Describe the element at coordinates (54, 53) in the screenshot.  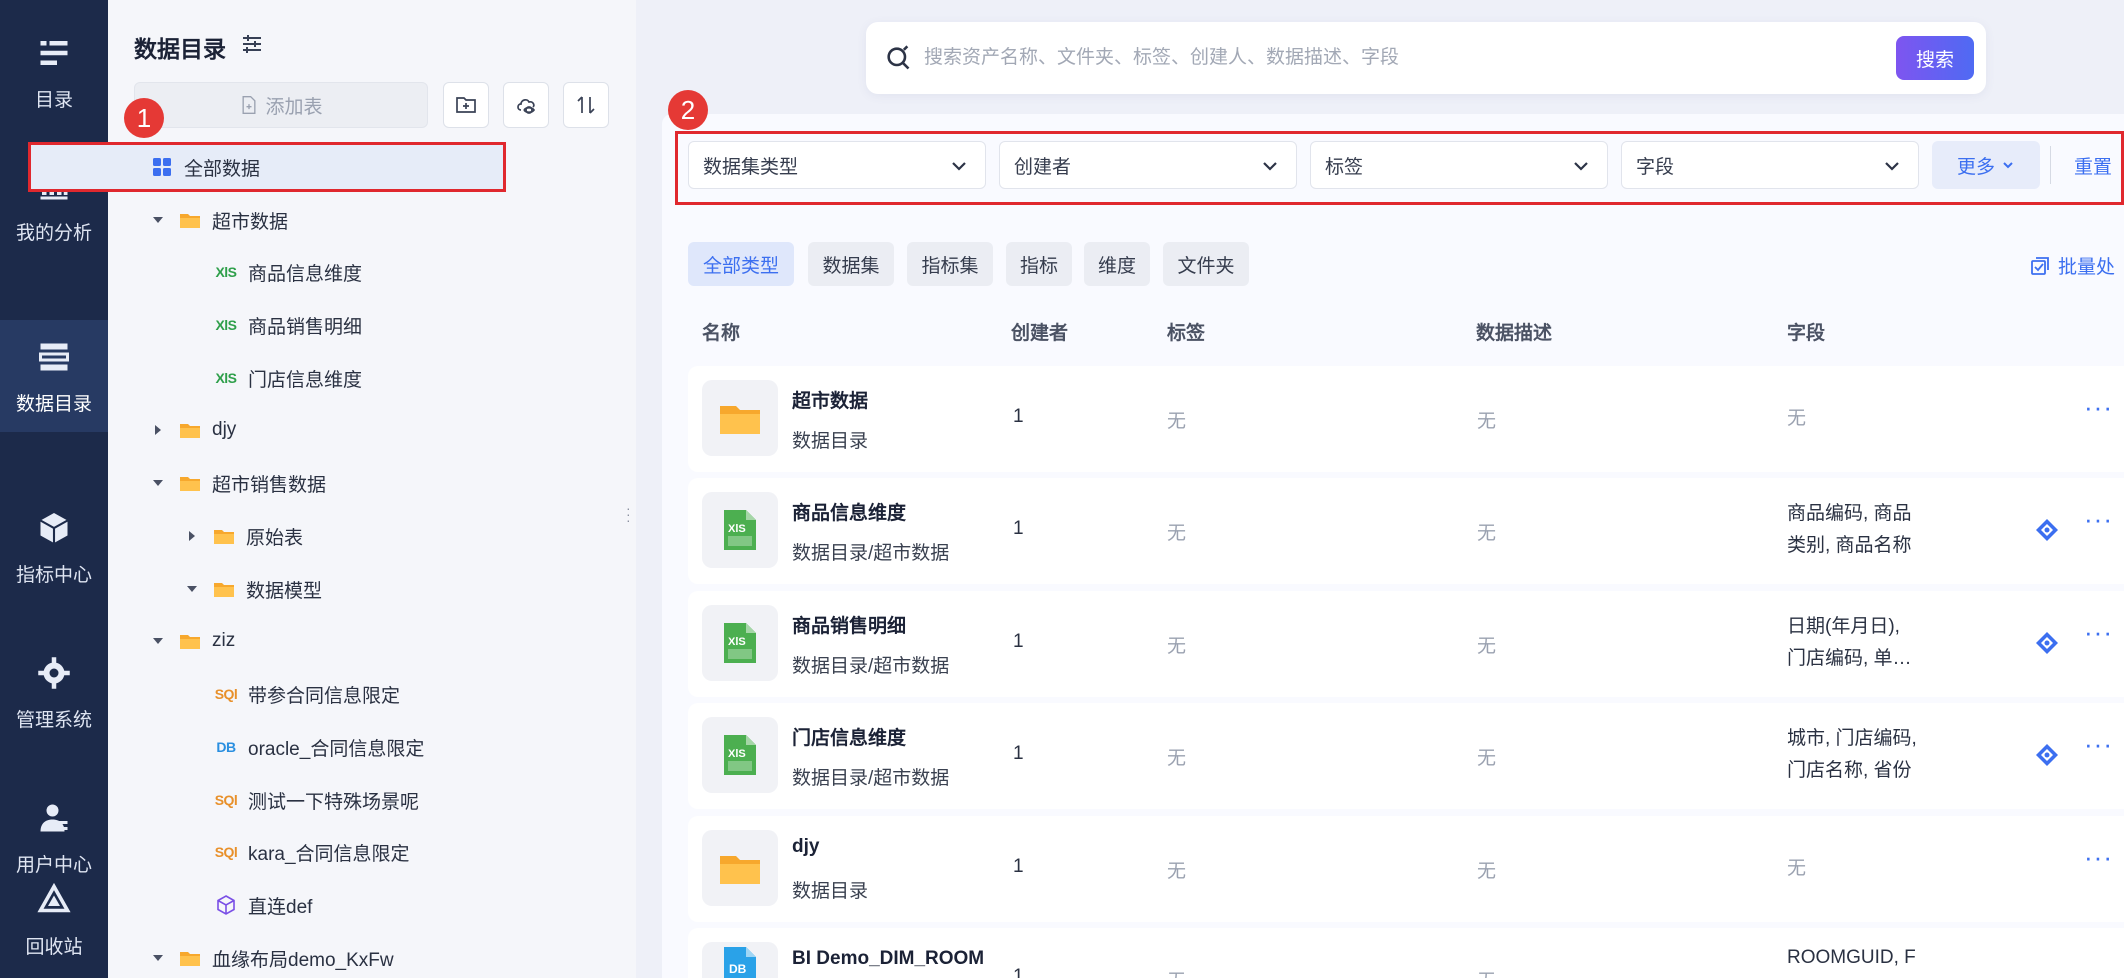
I see `catalog-list-icon` at that location.